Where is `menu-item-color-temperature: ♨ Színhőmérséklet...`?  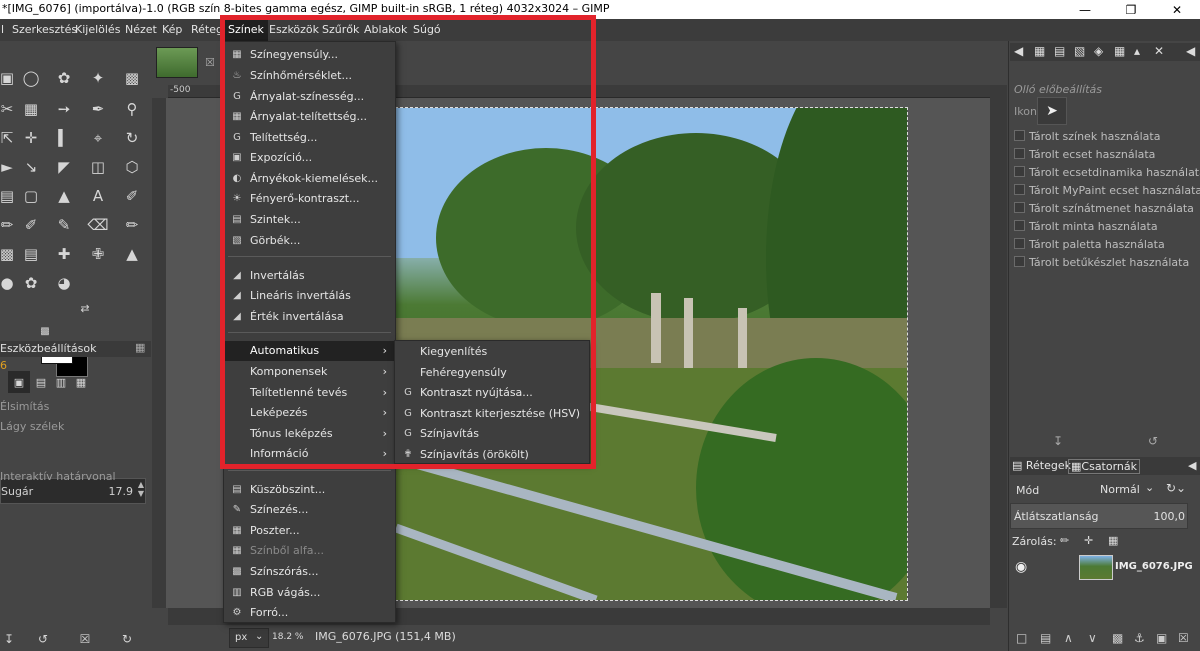
menu-item-color-temperature: ♨ Színhőmérséklet... is located at coordinates (309, 76).